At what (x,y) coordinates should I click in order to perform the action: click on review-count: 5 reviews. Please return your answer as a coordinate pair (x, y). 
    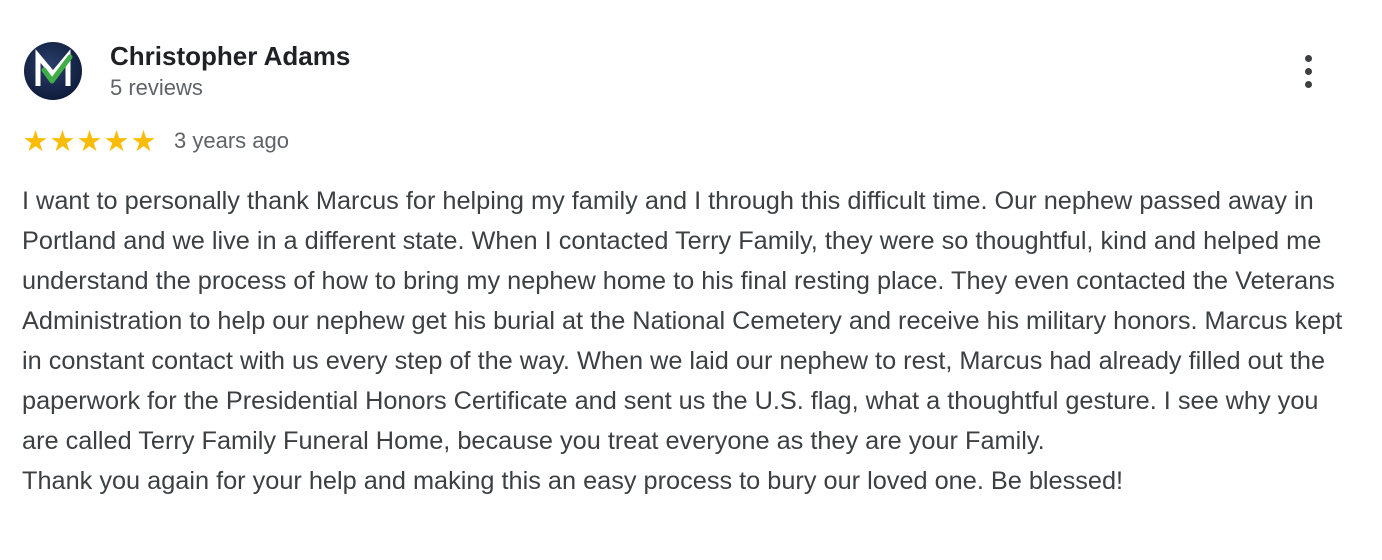
    Looking at the image, I should click on (156, 87).